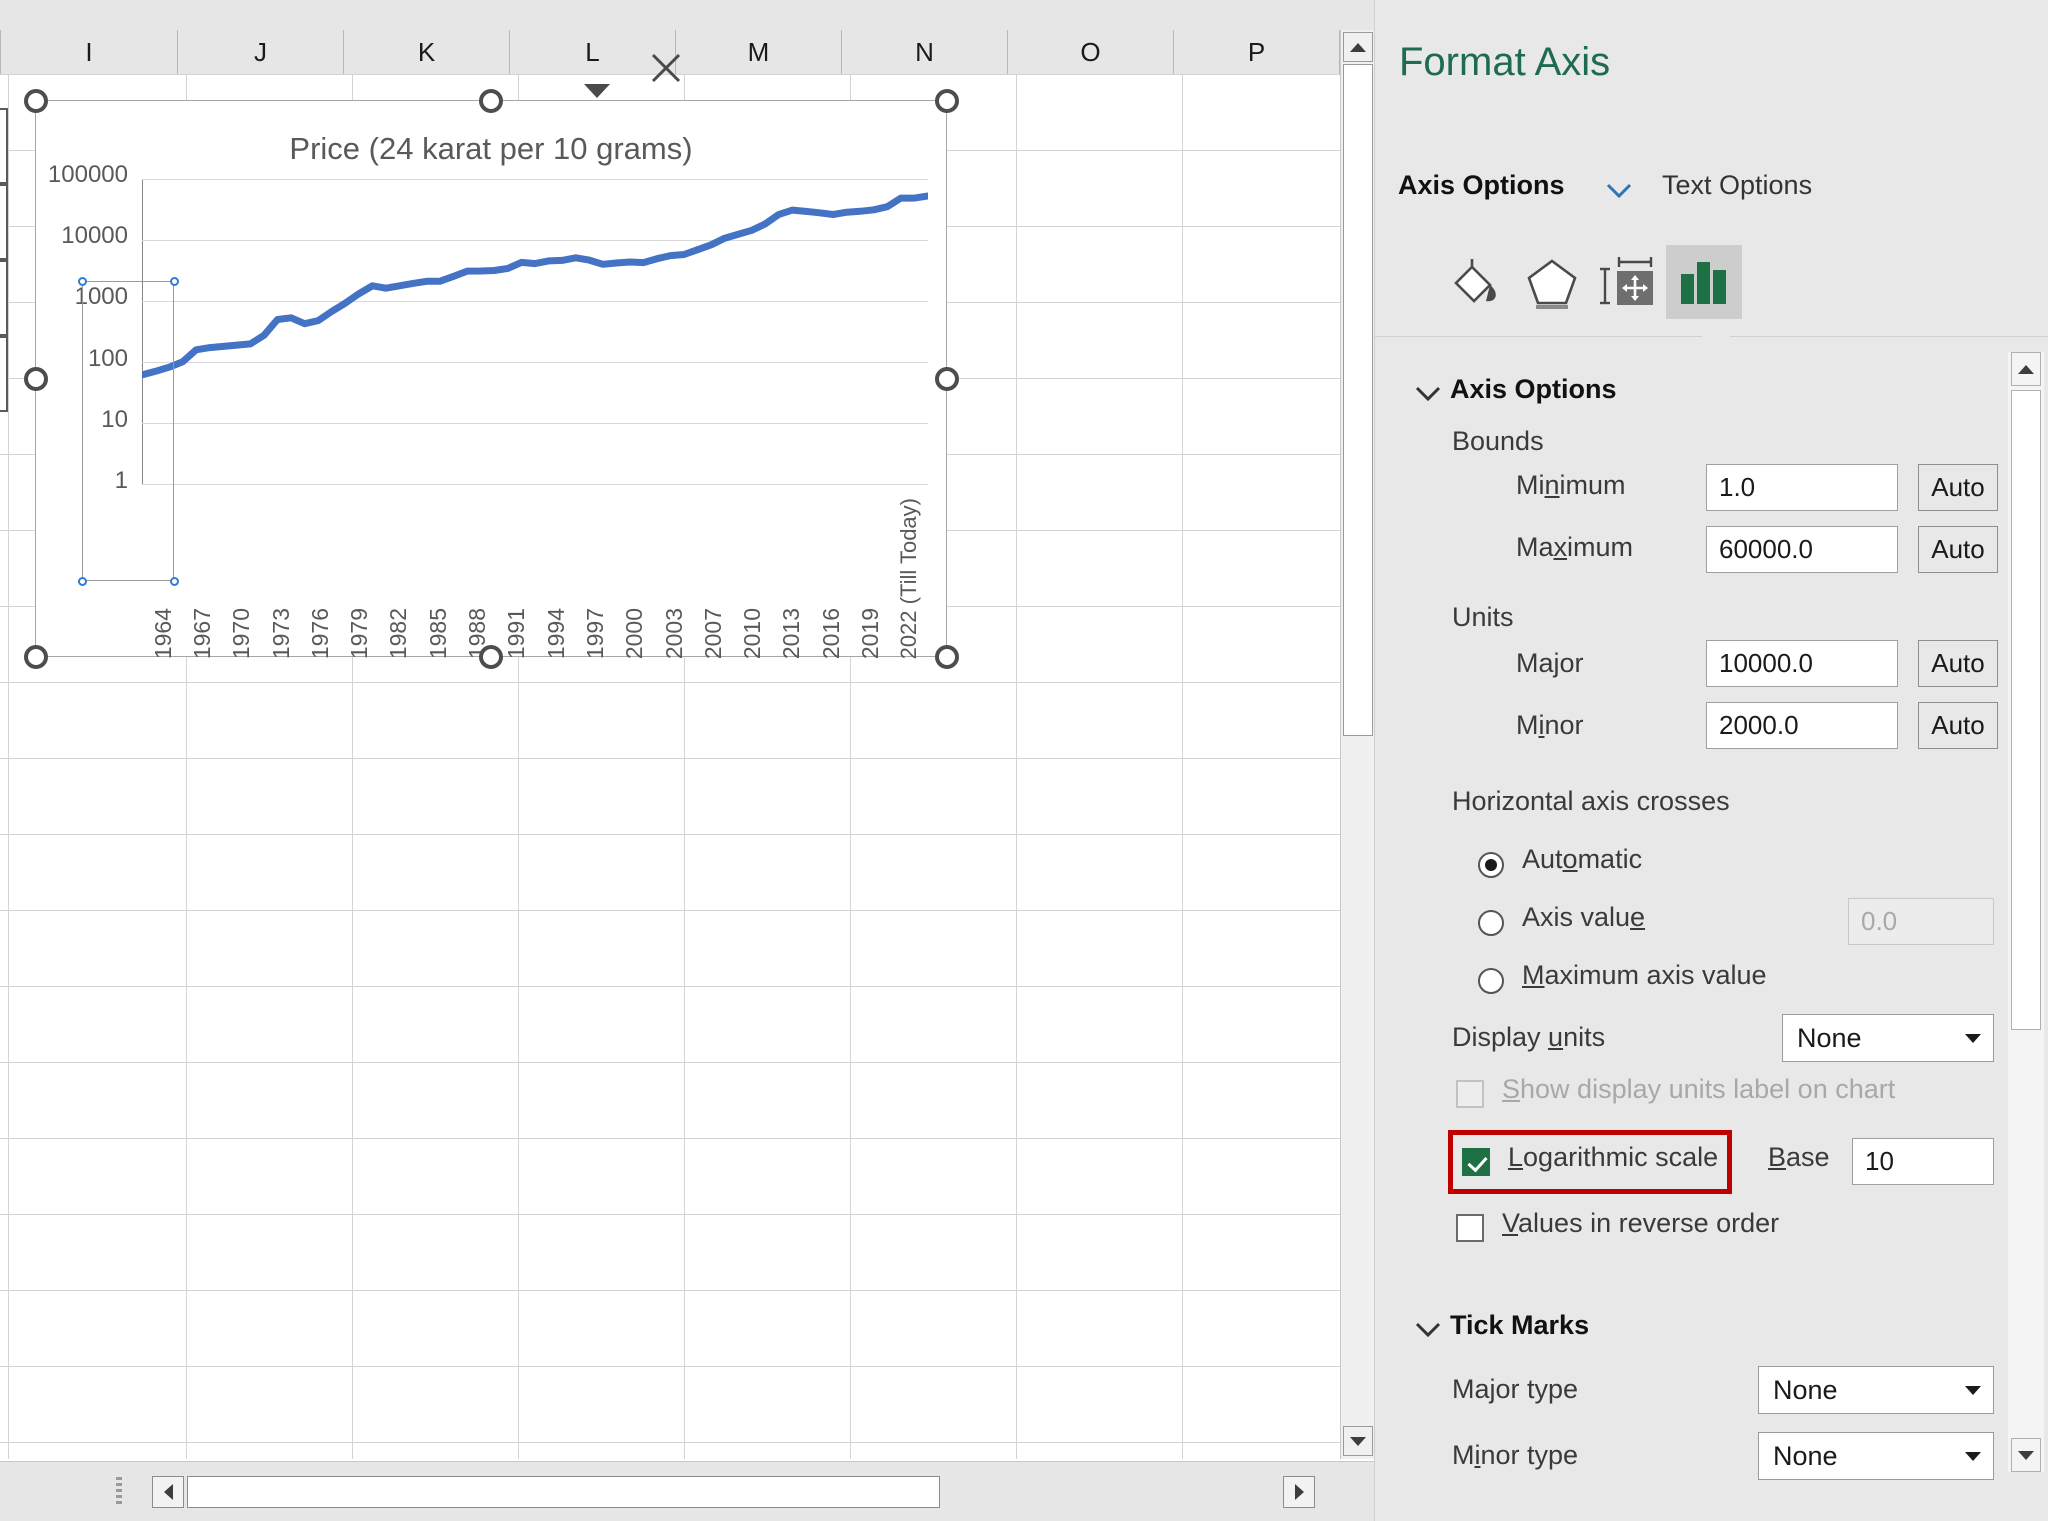 The image size is (2048, 1521). I want to click on data-series-line, so click(535, 332).